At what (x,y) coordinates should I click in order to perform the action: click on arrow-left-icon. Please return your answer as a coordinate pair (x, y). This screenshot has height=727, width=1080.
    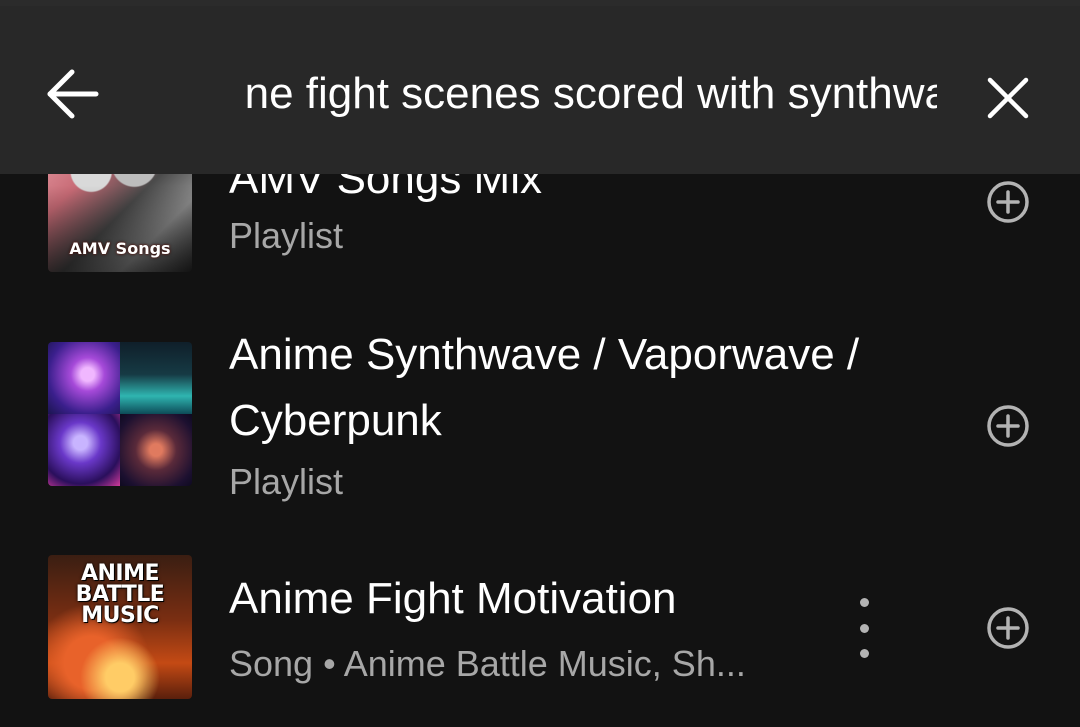
    Looking at the image, I should click on (73, 94).